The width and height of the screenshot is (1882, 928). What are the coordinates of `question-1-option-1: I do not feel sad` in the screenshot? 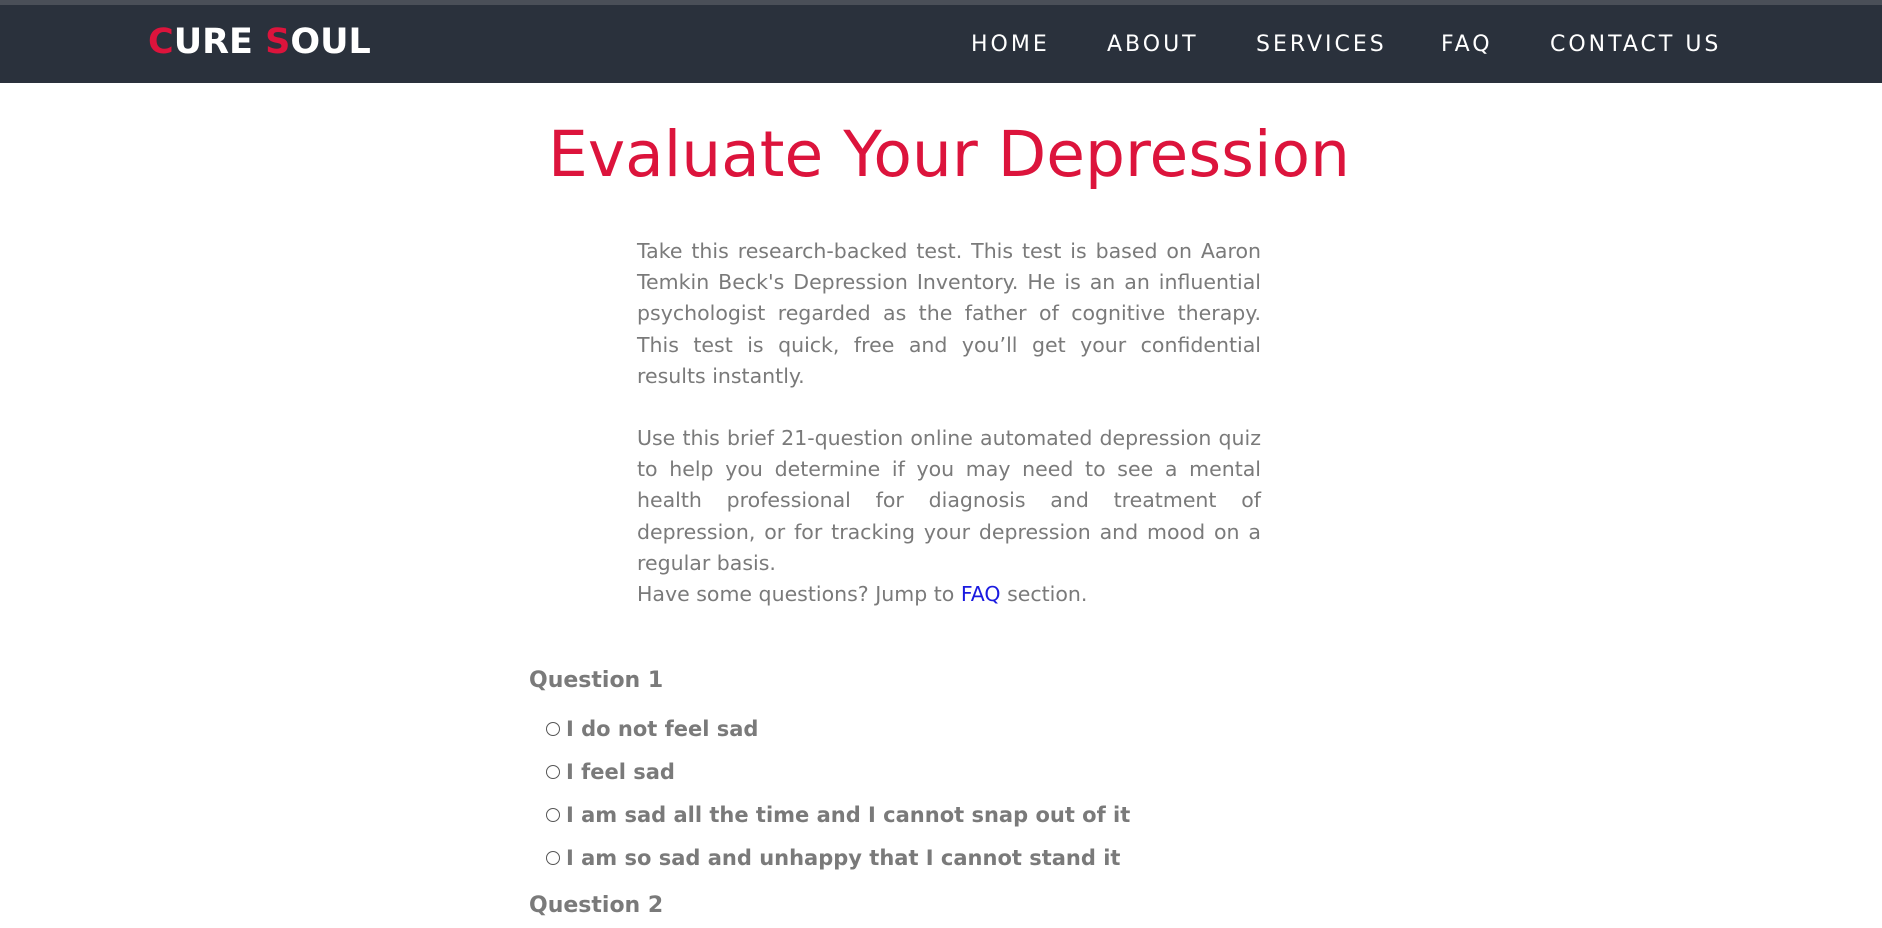 It's located at (652, 729).